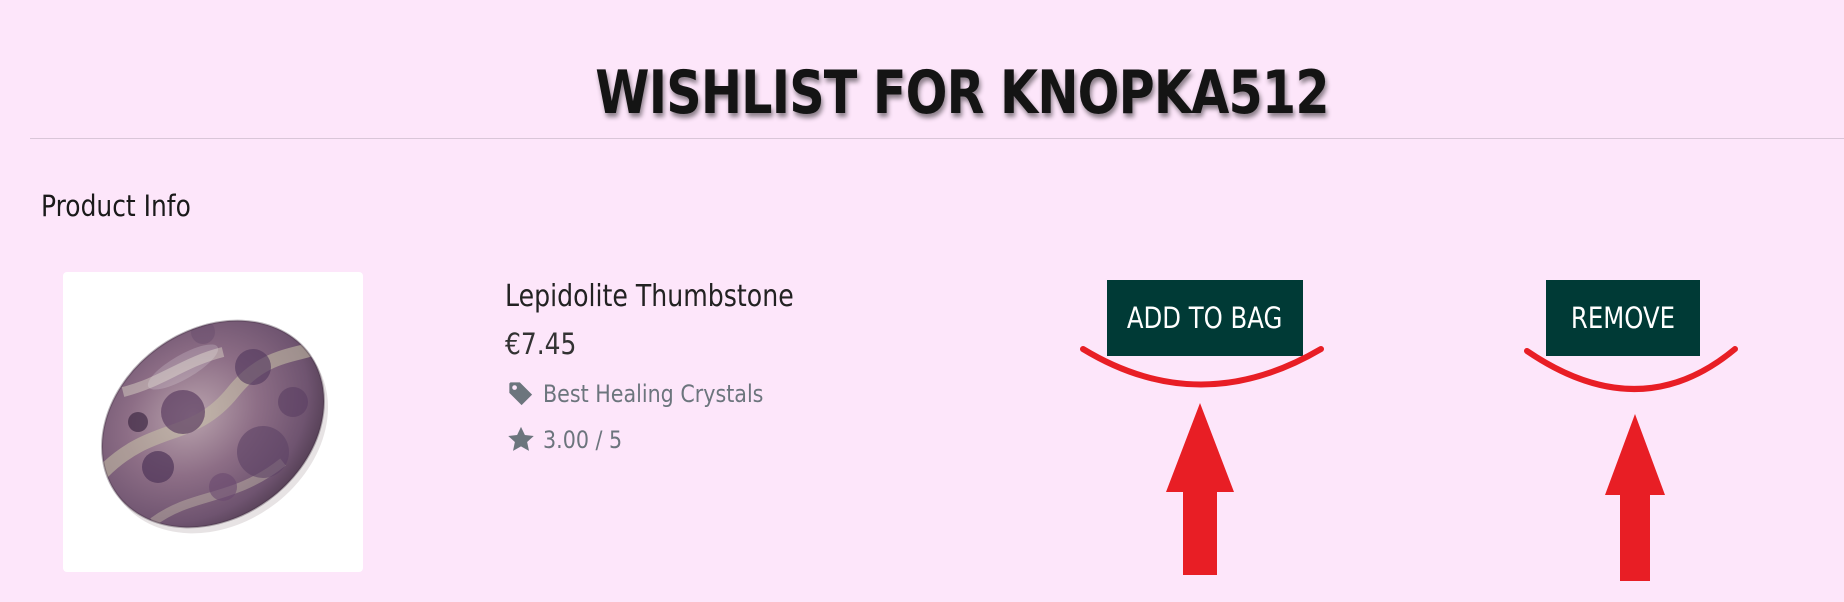 The width and height of the screenshot is (1844, 602). I want to click on product-category: Best Healing Crystals, so click(653, 394).